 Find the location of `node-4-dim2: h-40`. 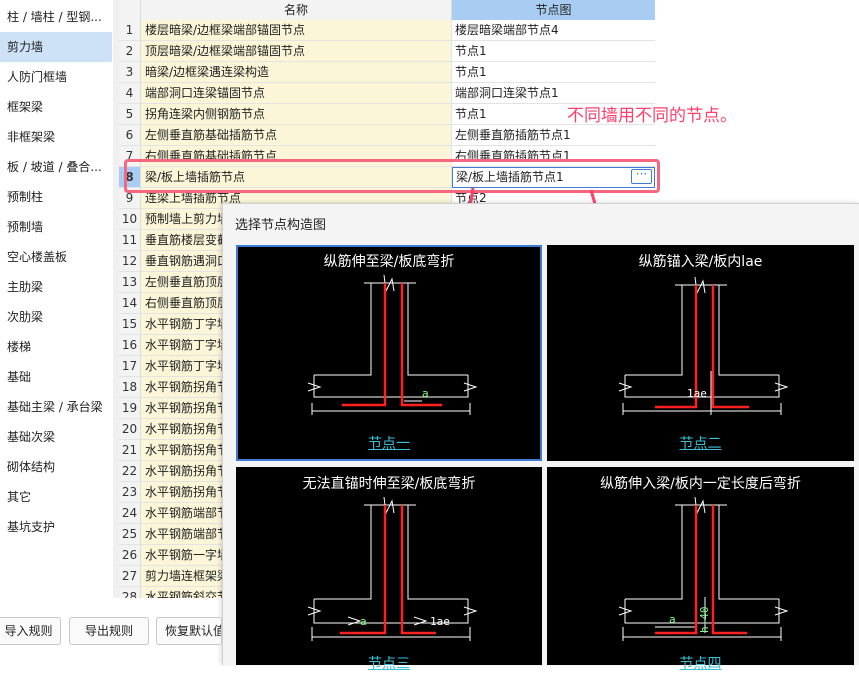

node-4-dim2: h-40 is located at coordinates (704, 620).